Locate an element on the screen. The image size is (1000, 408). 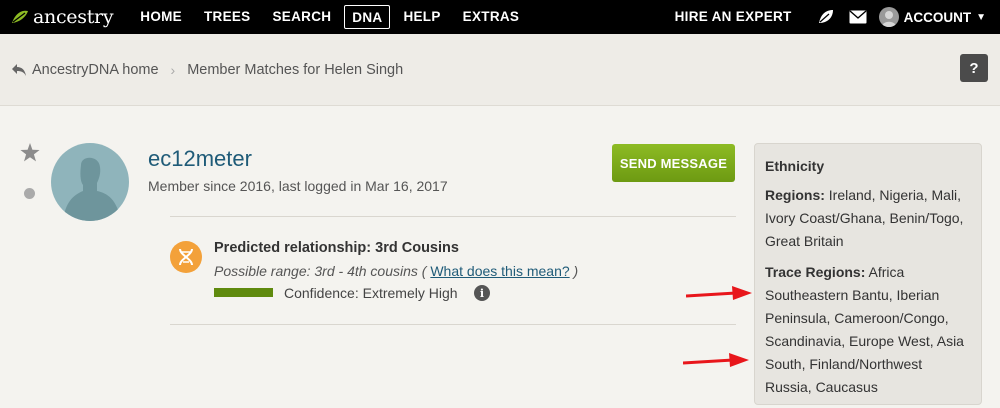
mail-icon is located at coordinates (858, 17).